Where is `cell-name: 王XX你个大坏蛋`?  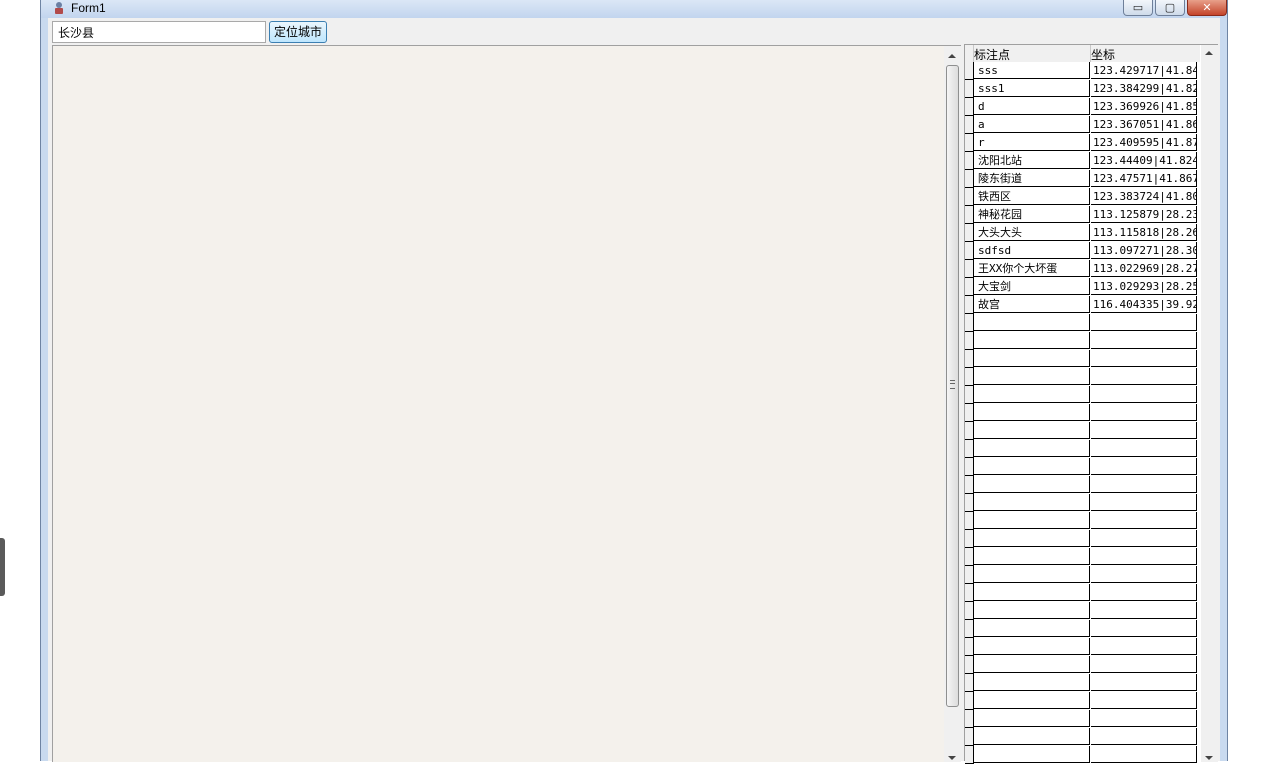
cell-name: 王XX你个大坏蛋 is located at coordinates (1032, 268).